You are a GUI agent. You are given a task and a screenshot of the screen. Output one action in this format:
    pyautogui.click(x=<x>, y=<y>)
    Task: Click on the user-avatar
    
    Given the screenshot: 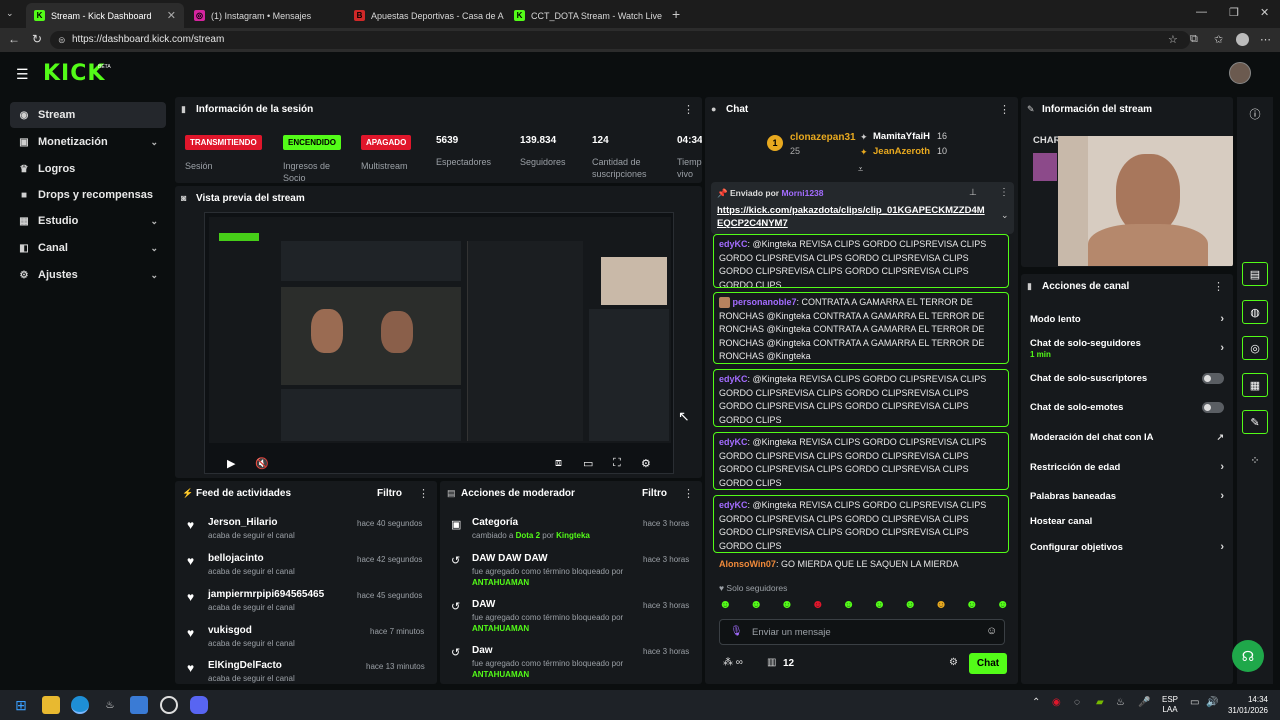 What is the action you would take?
    pyautogui.click(x=1240, y=73)
    